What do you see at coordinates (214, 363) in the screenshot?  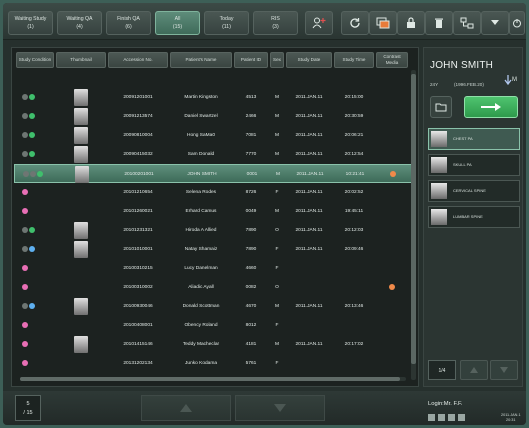 I see `table-row: 20131202134 Junko Kodama 5761 F` at bounding box center [214, 363].